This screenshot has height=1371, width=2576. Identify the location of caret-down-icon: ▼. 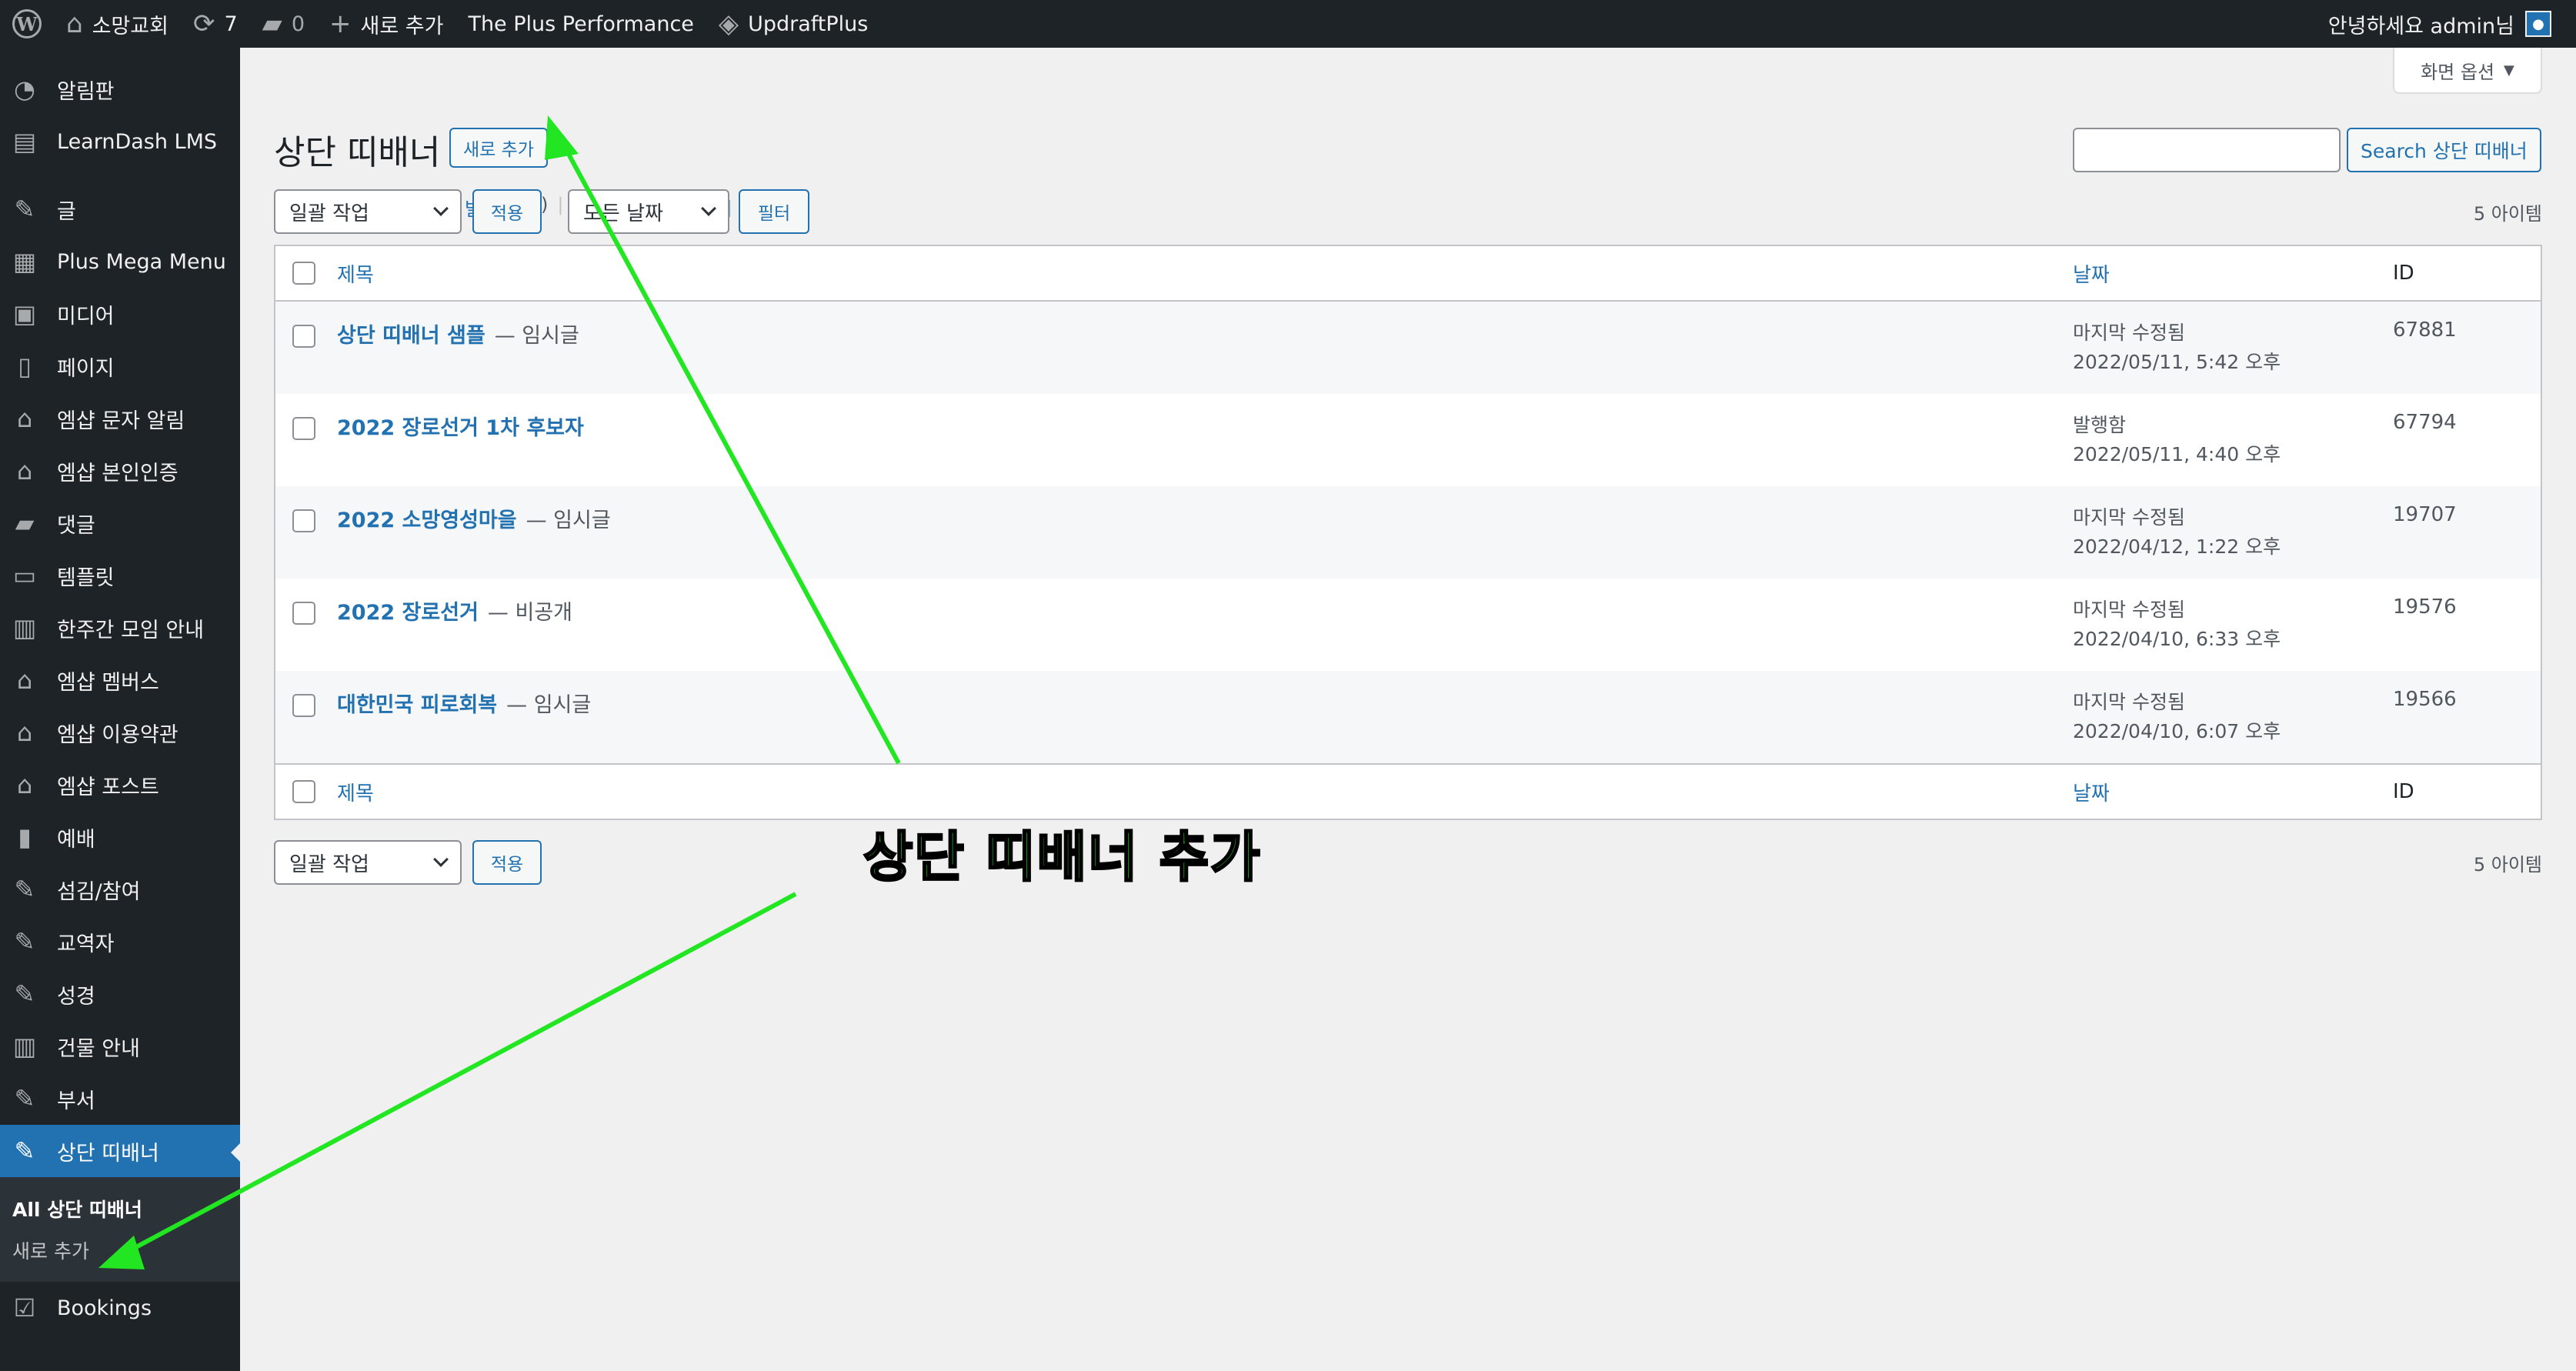
(2509, 70).